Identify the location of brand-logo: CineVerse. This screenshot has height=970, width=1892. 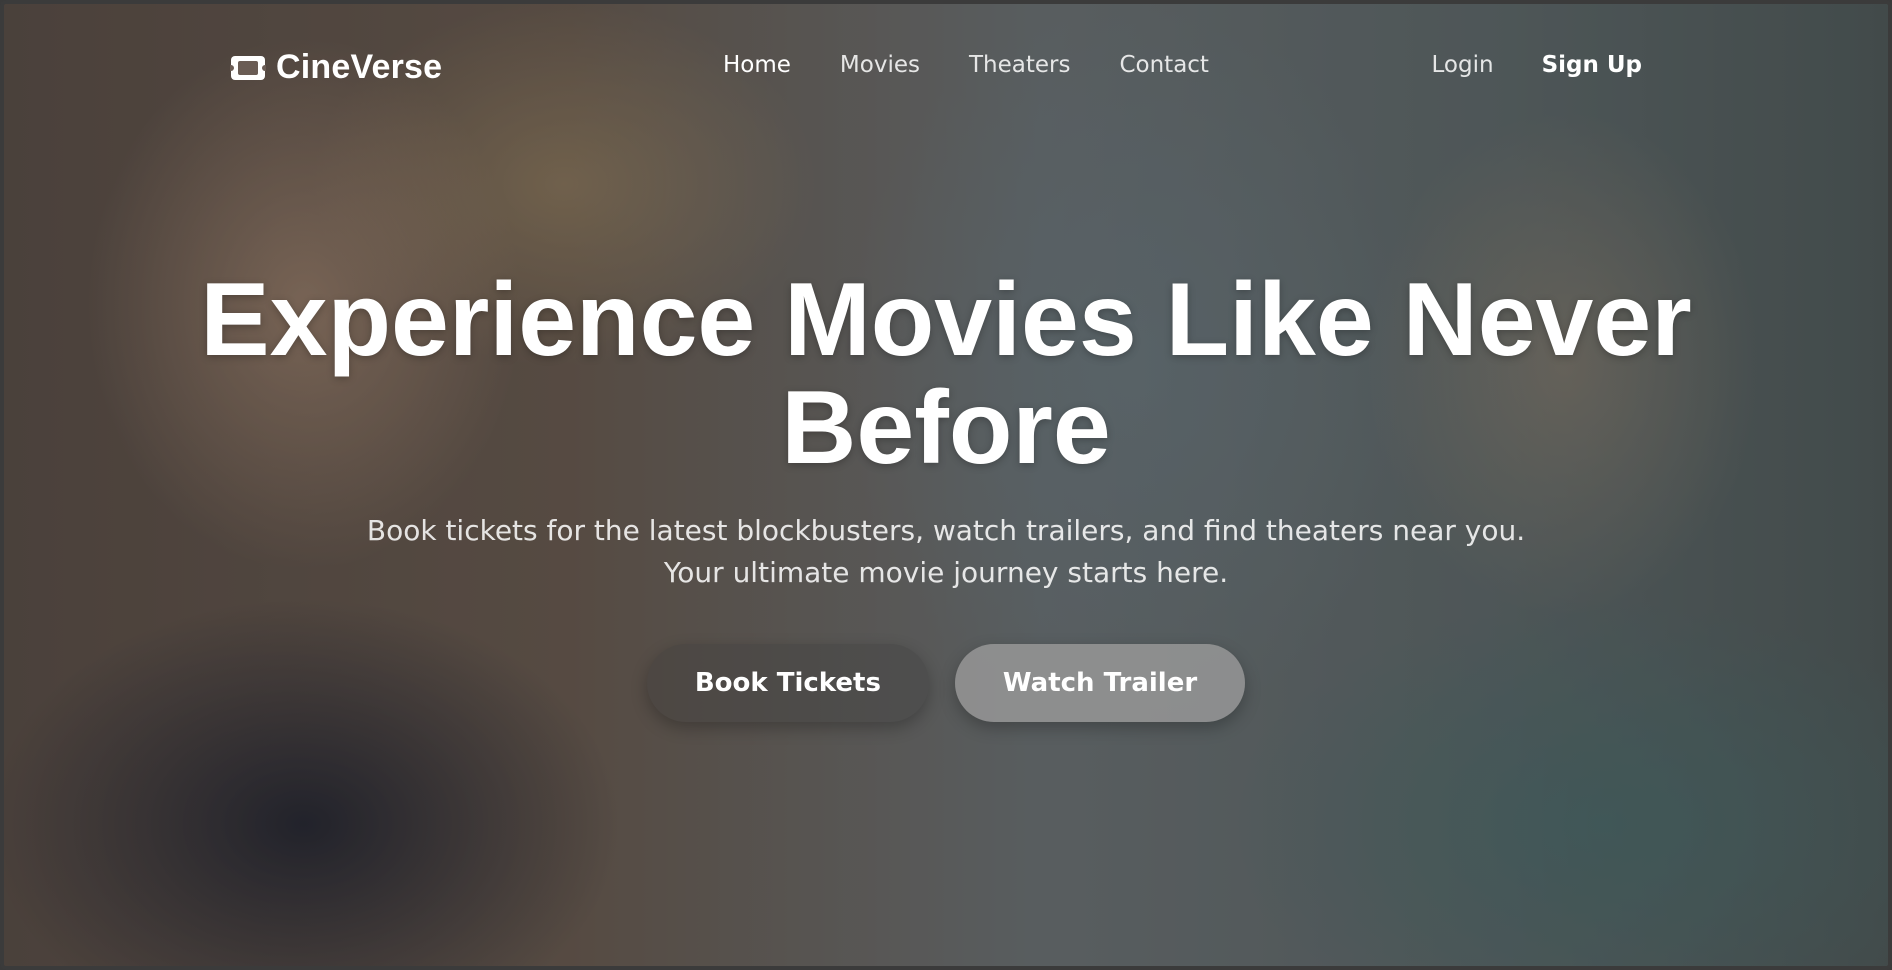
(335, 67).